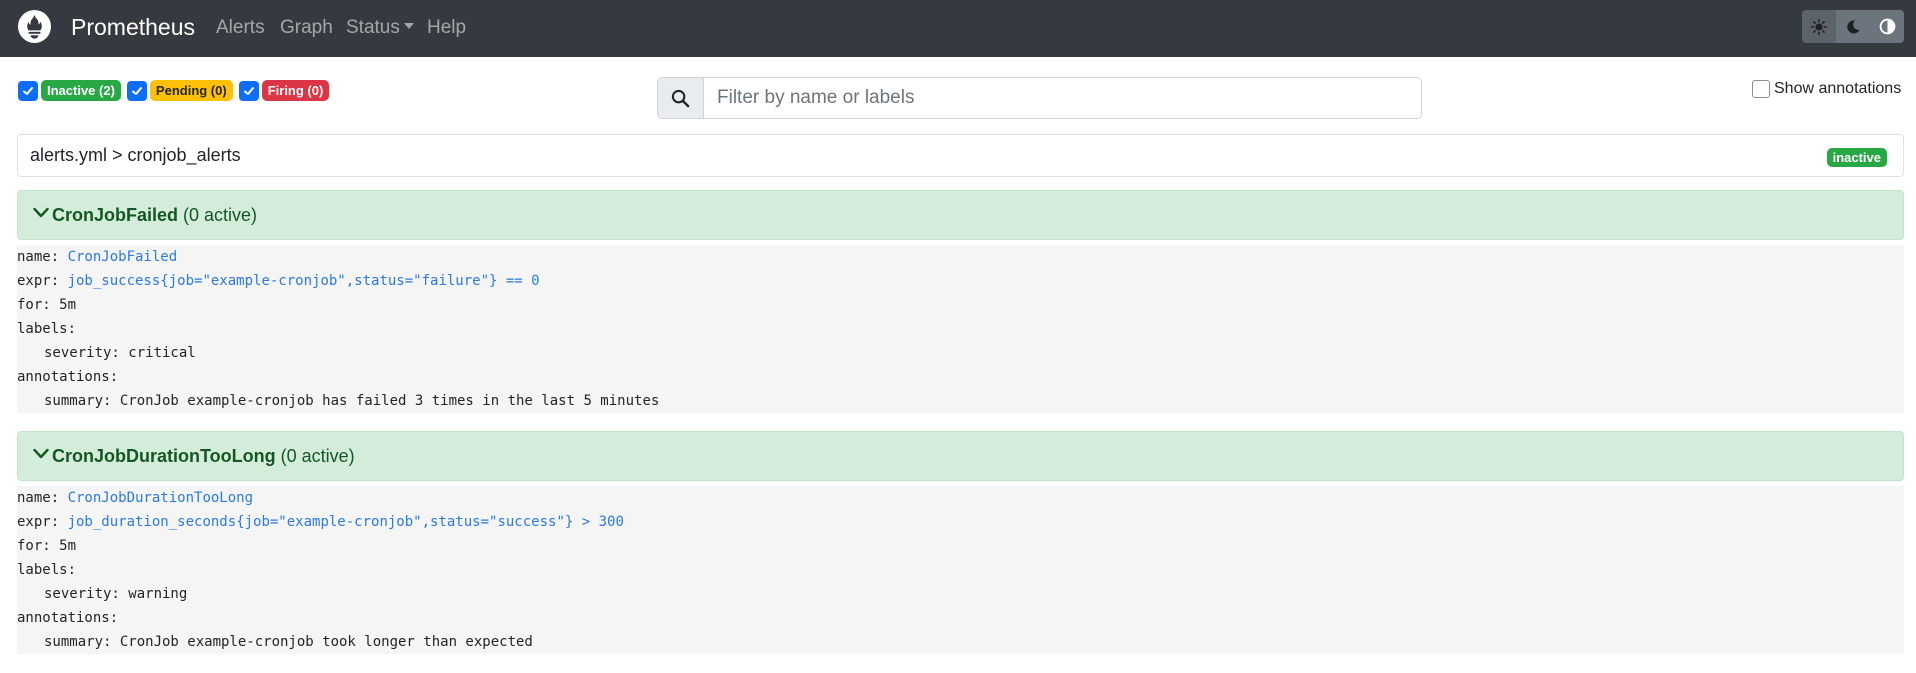 This screenshot has height=673, width=1916. I want to click on rule-name: CronJobFailed, so click(115, 215).